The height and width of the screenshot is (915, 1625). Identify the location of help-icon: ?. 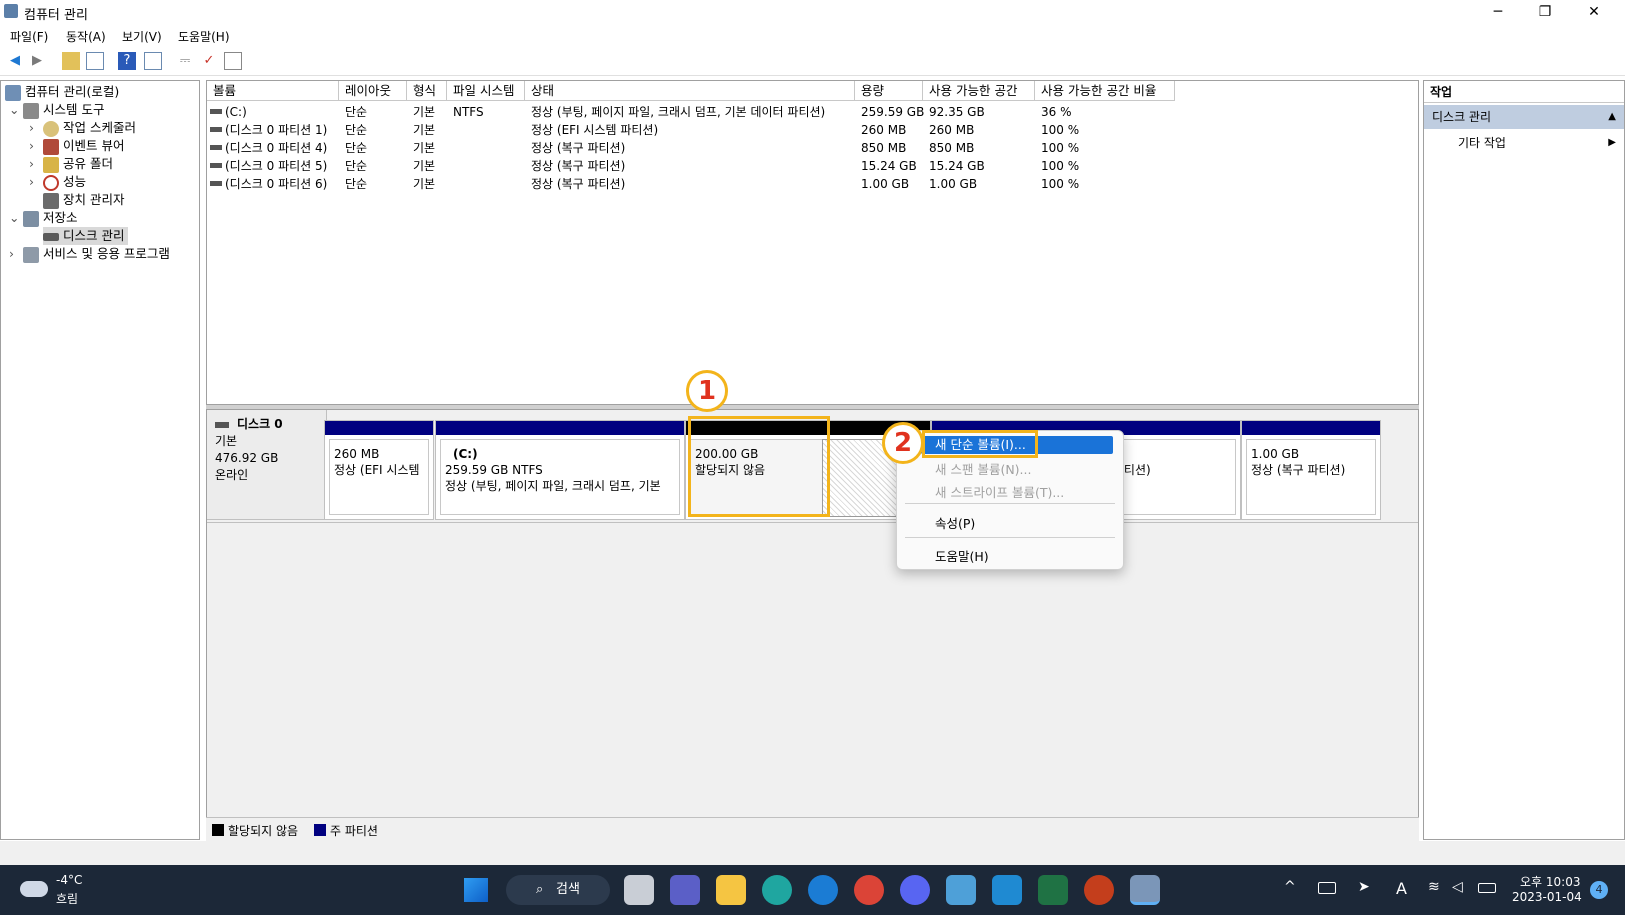
(127, 61).